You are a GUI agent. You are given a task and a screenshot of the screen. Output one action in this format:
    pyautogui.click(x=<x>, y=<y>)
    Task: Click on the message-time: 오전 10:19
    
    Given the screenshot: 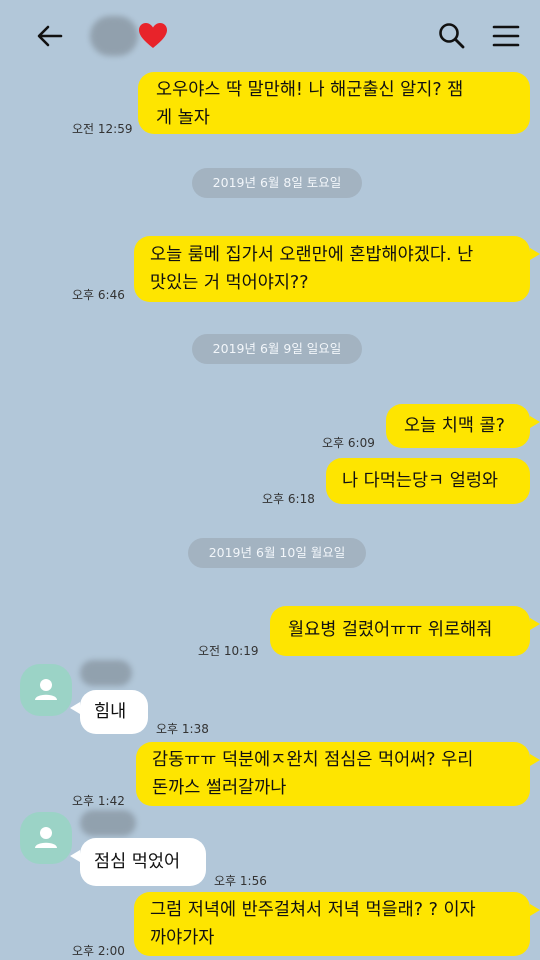 What is the action you would take?
    pyautogui.click(x=228, y=651)
    